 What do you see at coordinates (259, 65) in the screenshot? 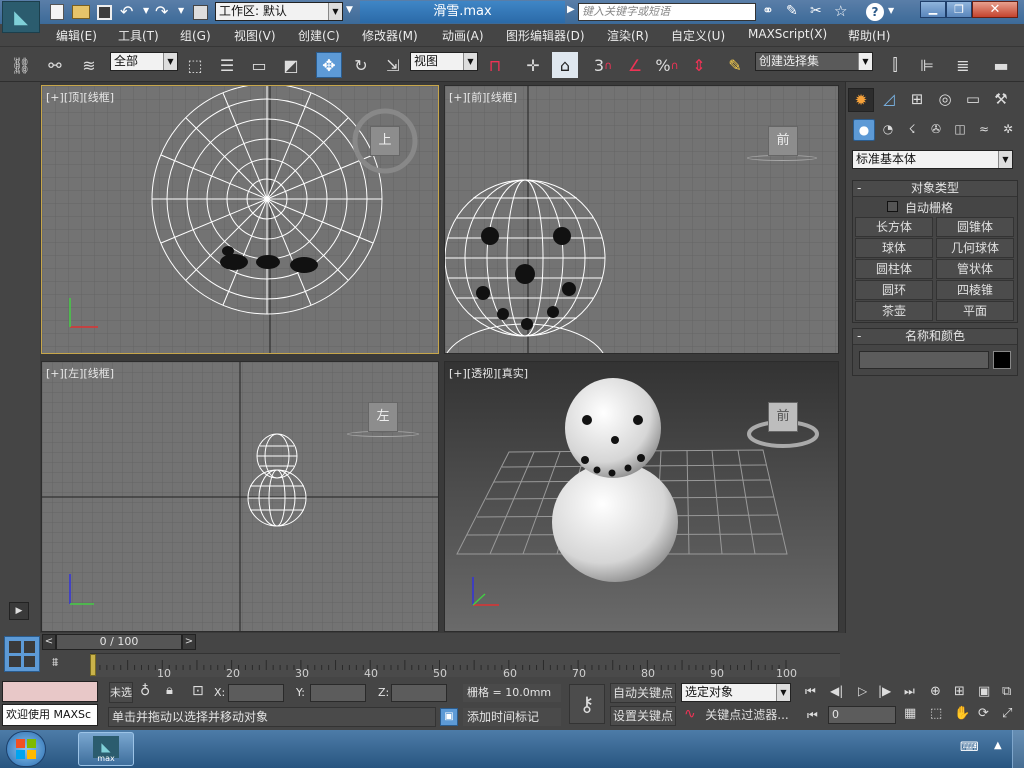
I see `rectangular-selection-icon: ▭` at bounding box center [259, 65].